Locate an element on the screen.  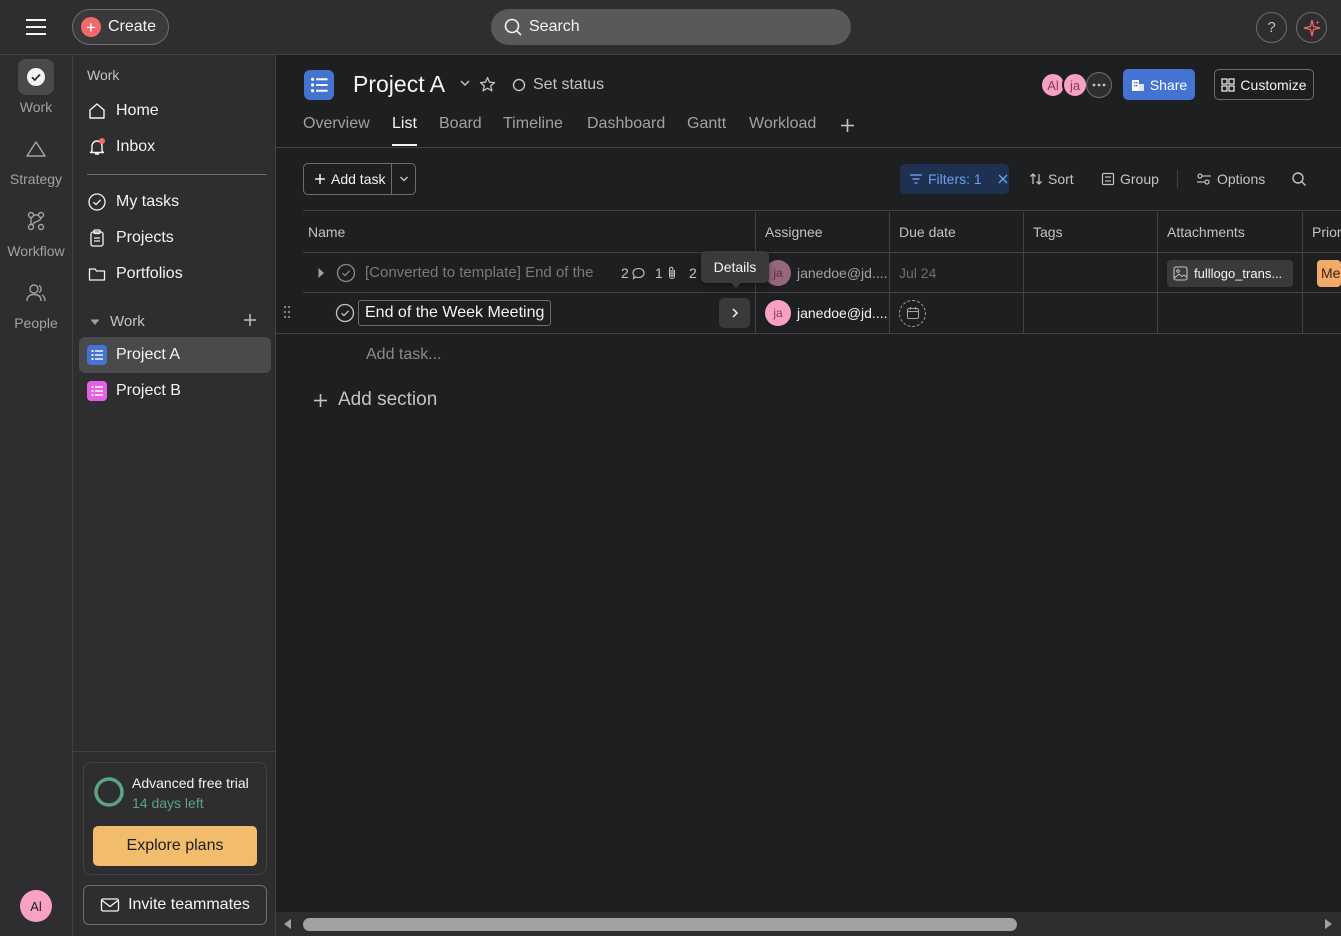
comment-count-value: 2 is located at coordinates (625, 273).